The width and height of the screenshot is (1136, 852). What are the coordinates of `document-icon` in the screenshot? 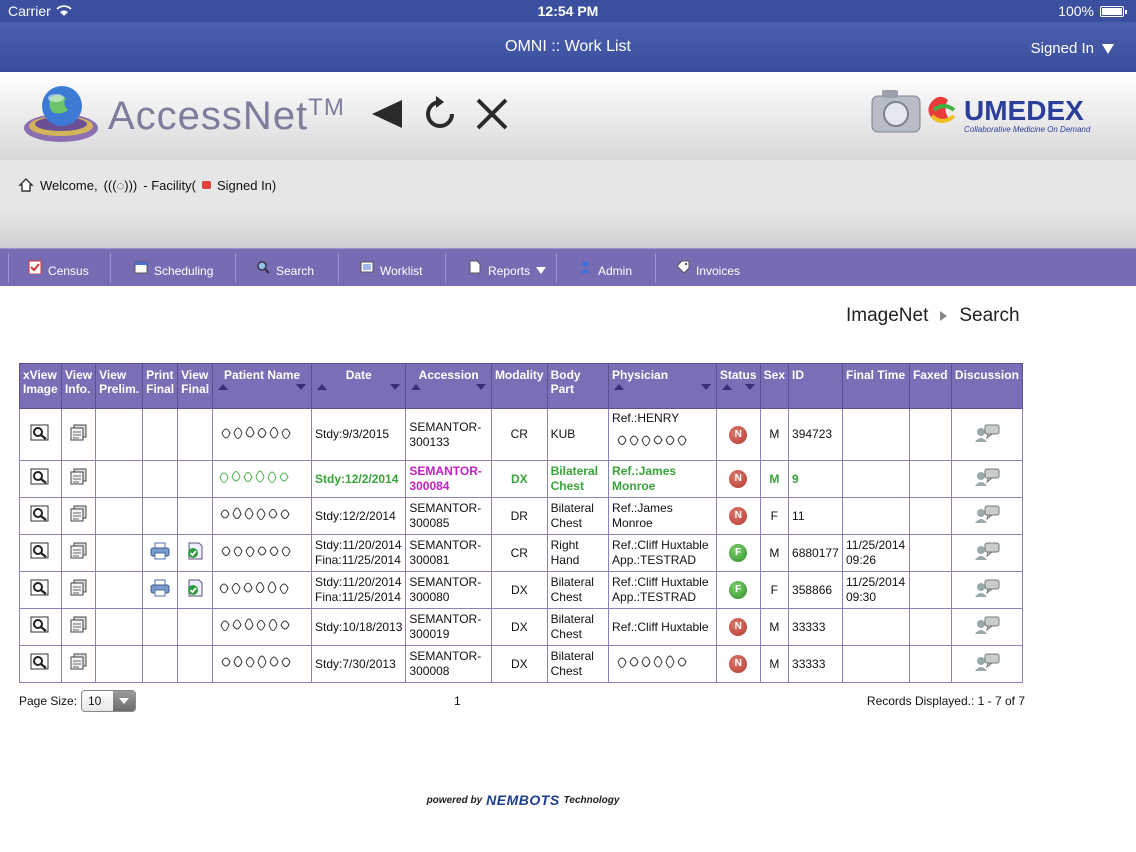 It's located at (475, 267).